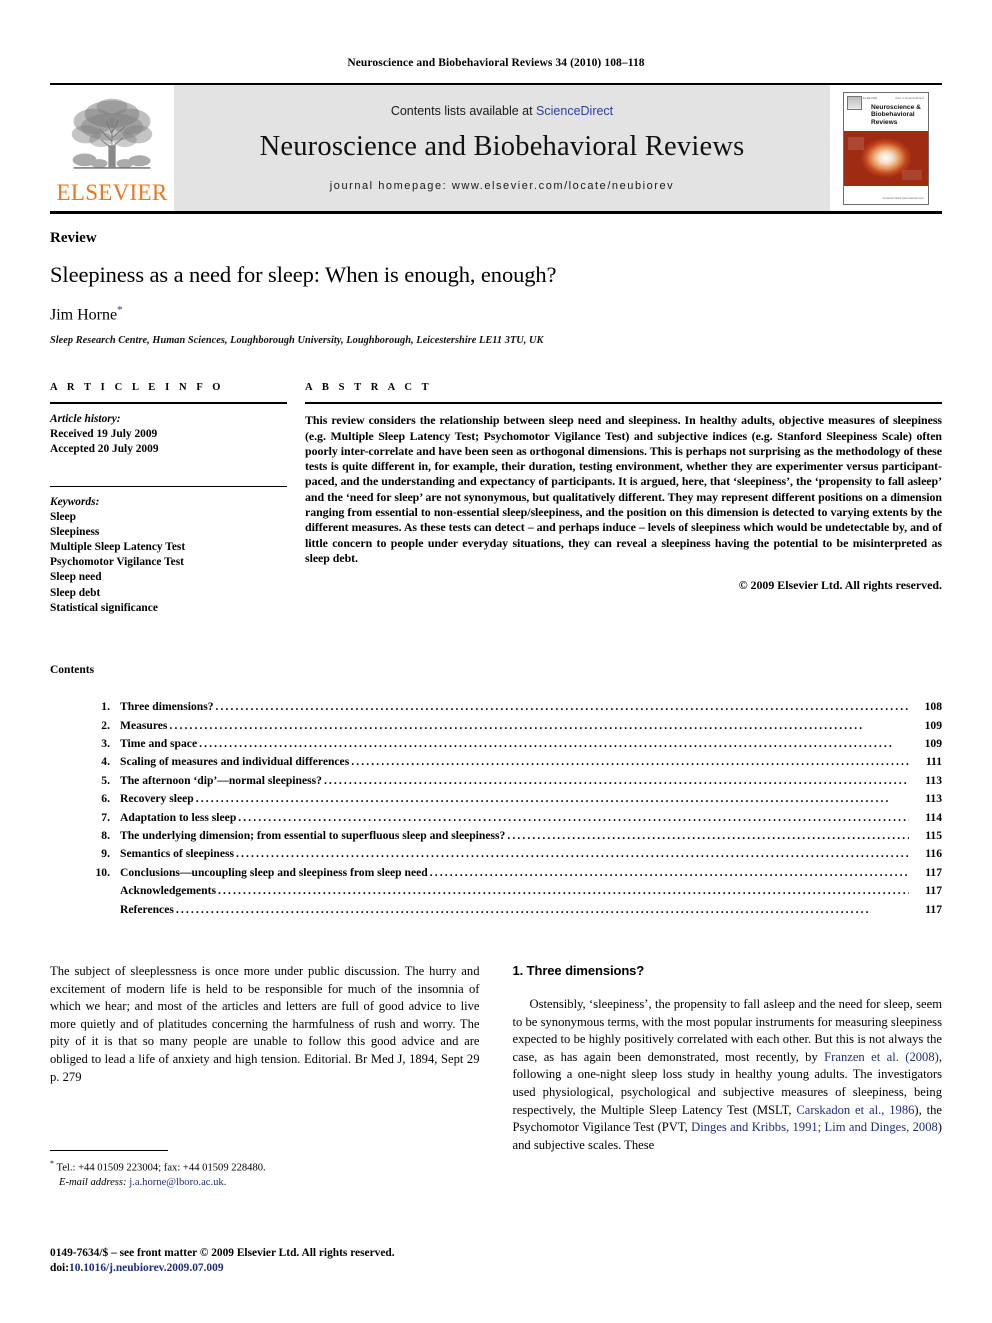 The width and height of the screenshot is (992, 1323). What do you see at coordinates (168, 891) in the screenshot?
I see `toc-label: Acknowledgements` at bounding box center [168, 891].